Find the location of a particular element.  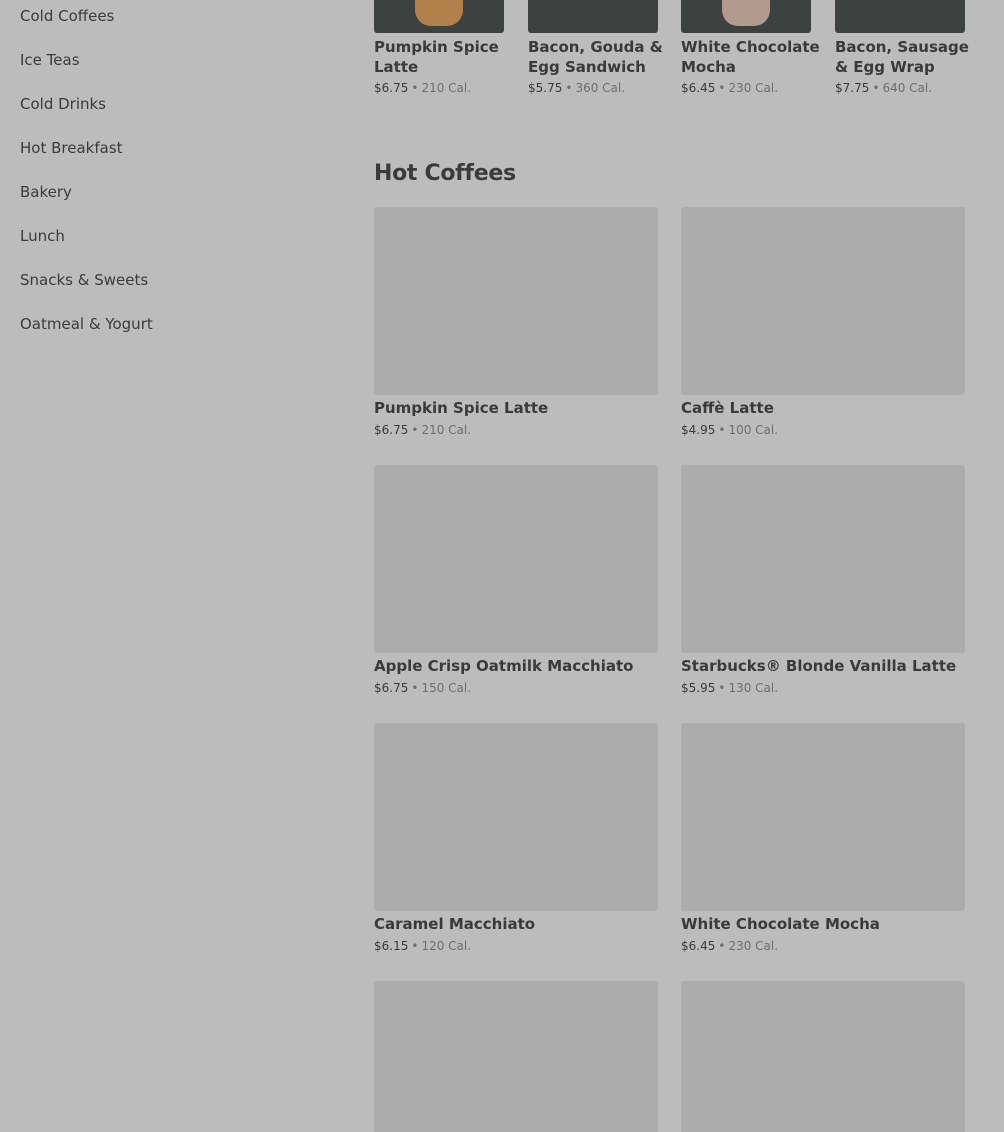

featured-product-meta: $6.45 • 230 Cal. is located at coordinates (729, 88).